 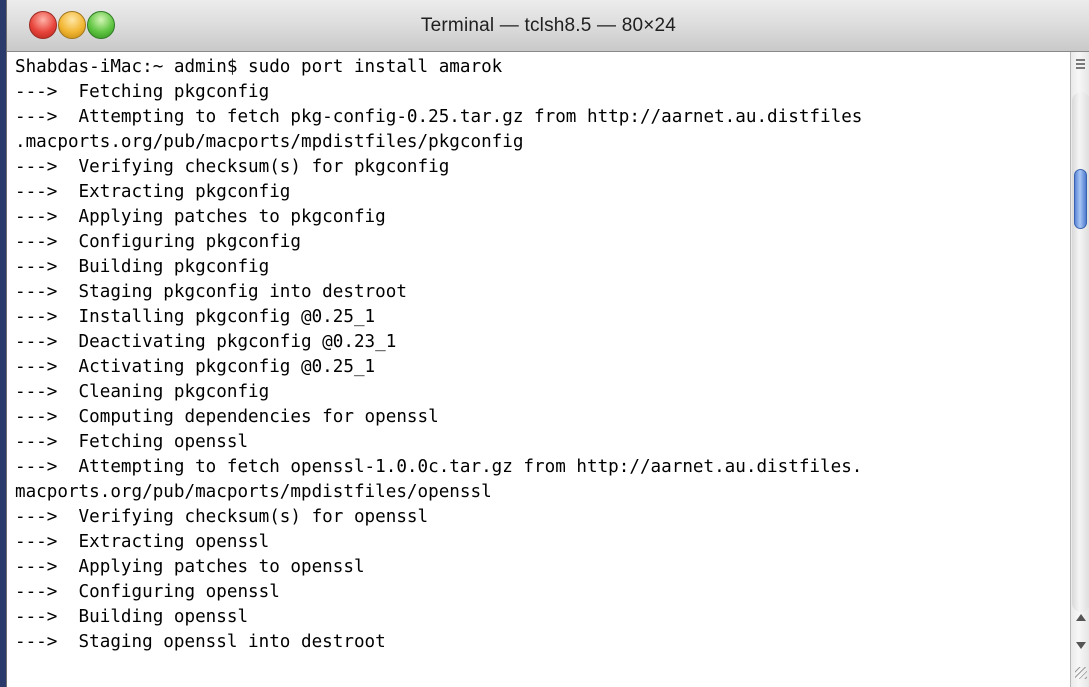 What do you see at coordinates (158, 242) in the screenshot?
I see `terminal-line: ---> Configuring pkgconfig` at bounding box center [158, 242].